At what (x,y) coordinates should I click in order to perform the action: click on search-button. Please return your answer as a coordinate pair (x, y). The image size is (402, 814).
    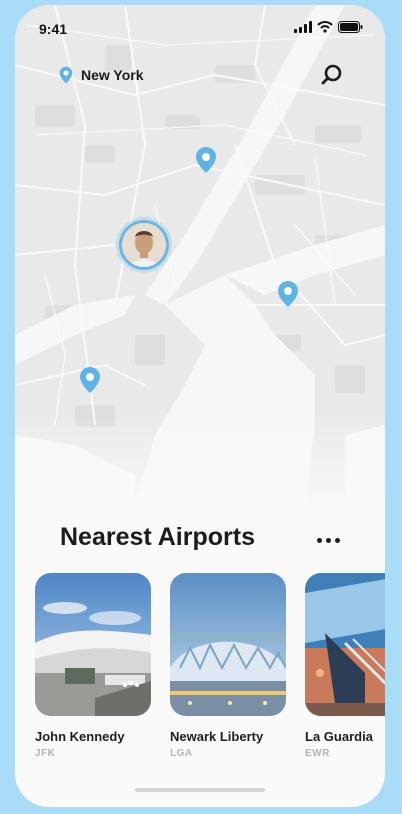
    Looking at the image, I should click on (332, 75).